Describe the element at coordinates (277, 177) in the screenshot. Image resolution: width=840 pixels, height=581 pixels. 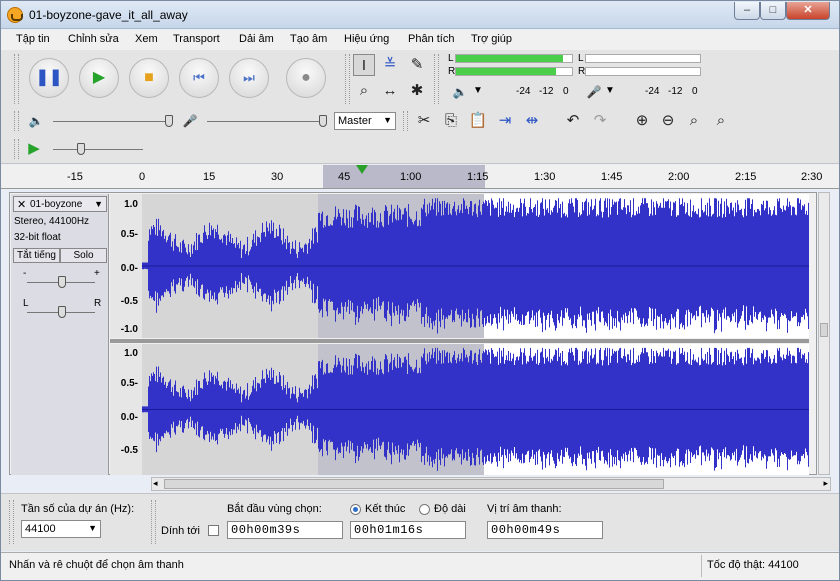
I see `ruler-tick-label: 30` at that location.